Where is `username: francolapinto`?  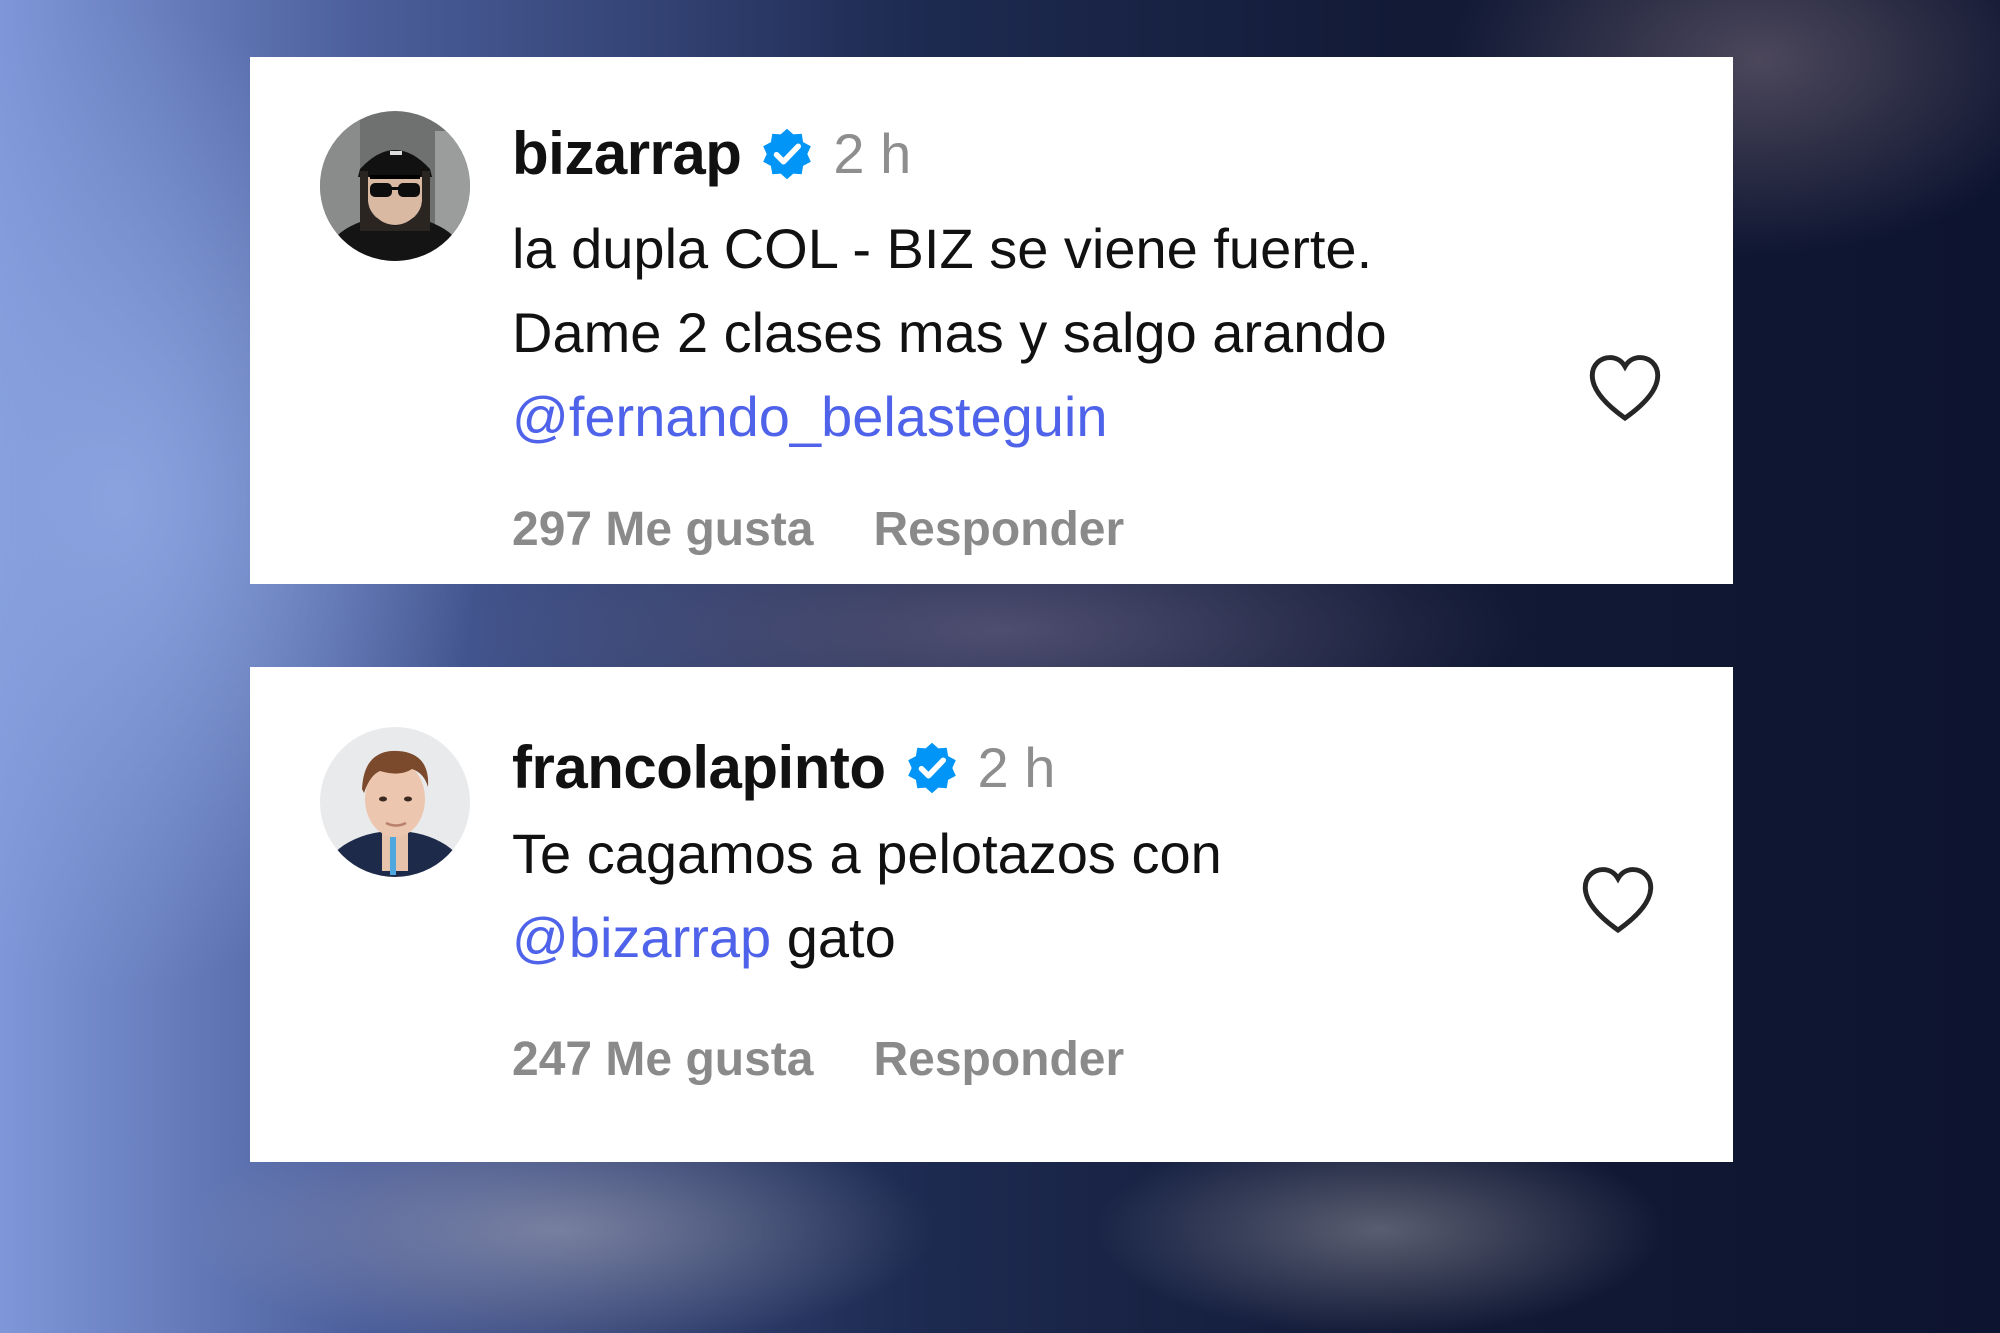
username: francolapinto is located at coordinates (699, 767).